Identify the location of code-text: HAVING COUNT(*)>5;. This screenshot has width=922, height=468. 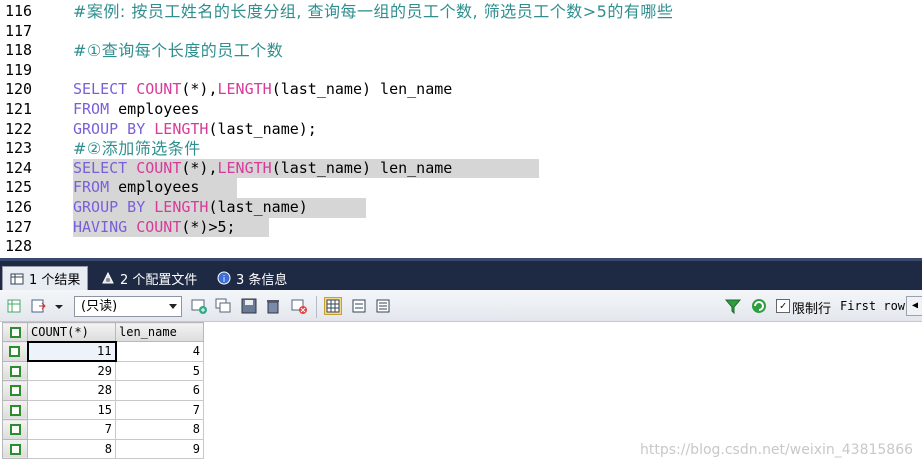
(171, 227).